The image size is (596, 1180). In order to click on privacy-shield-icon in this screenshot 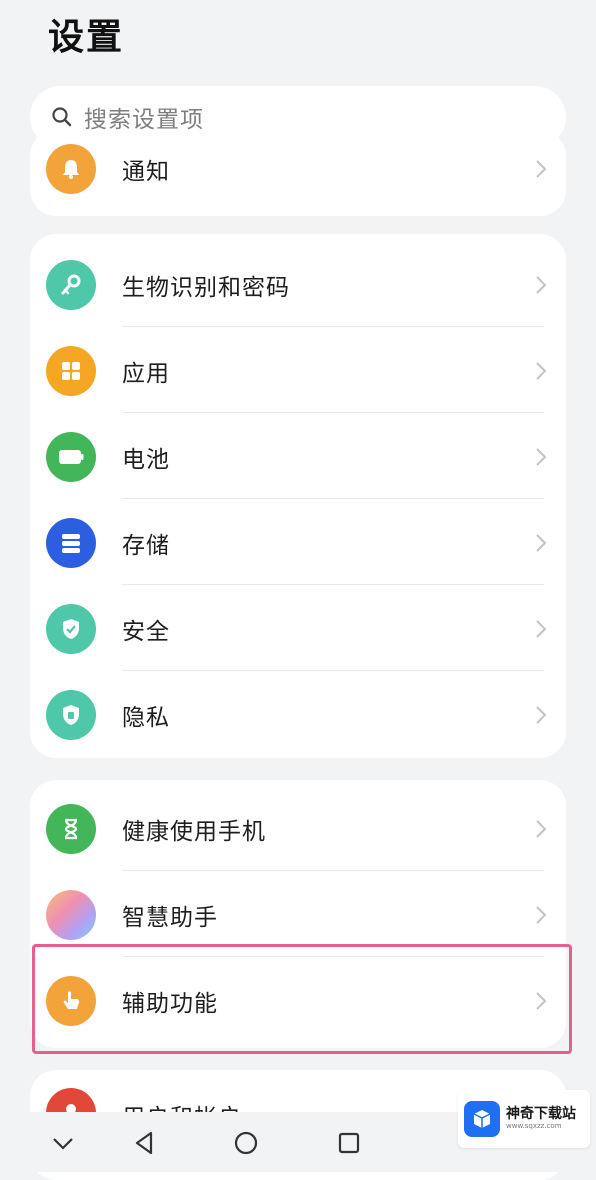, I will do `click(71, 715)`.